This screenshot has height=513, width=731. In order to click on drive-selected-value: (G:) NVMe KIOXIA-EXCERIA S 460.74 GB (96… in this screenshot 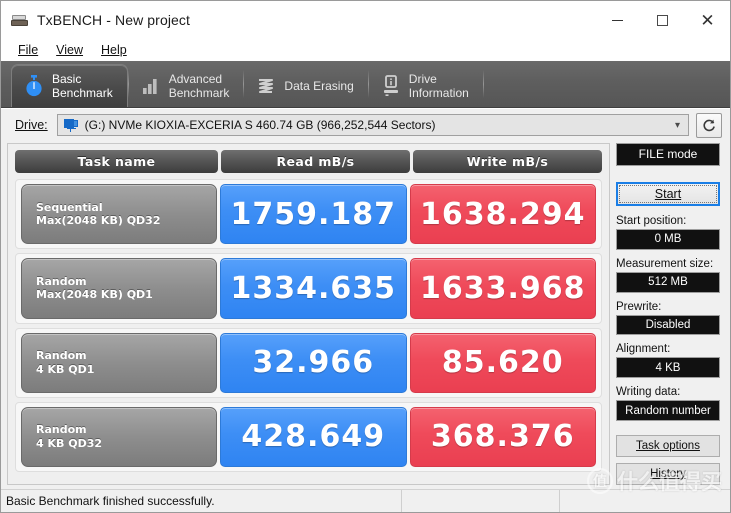, I will do `click(260, 125)`.